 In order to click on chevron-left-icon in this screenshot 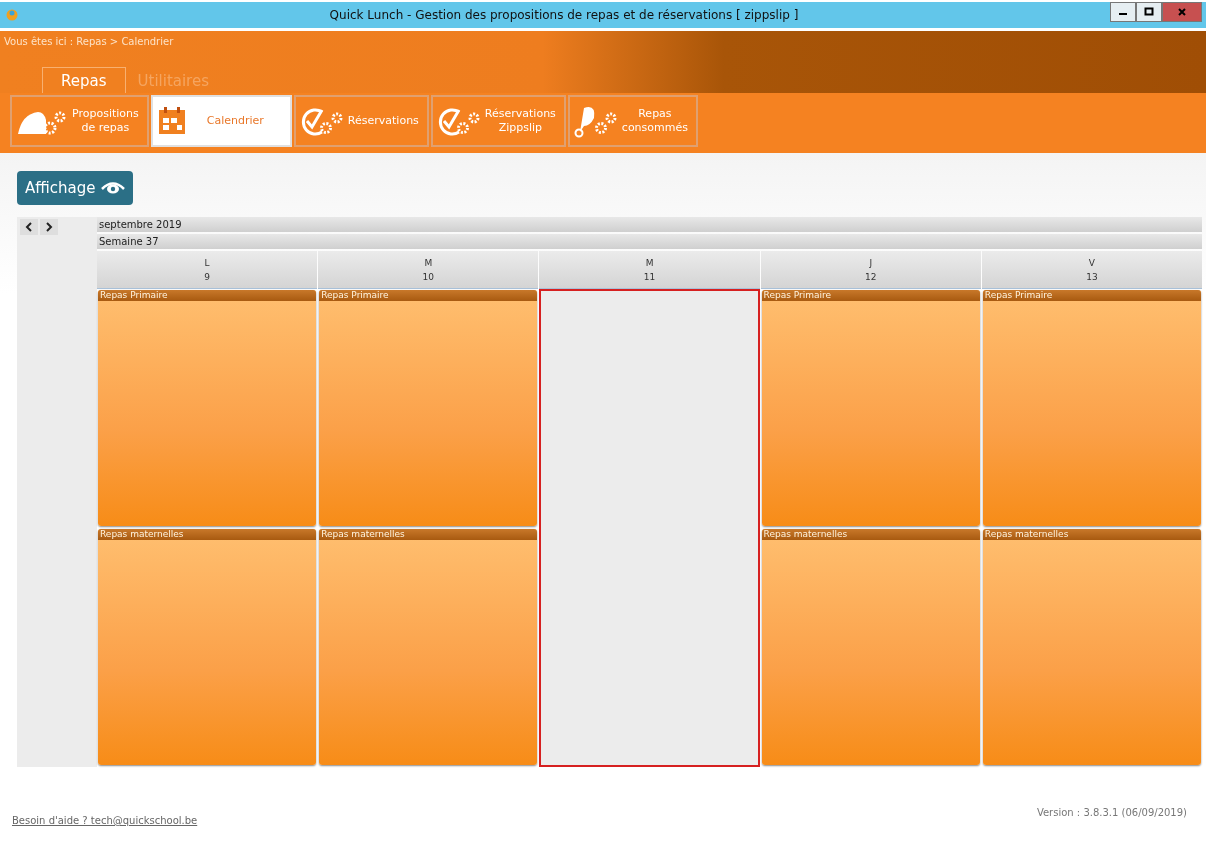, I will do `click(29, 227)`.